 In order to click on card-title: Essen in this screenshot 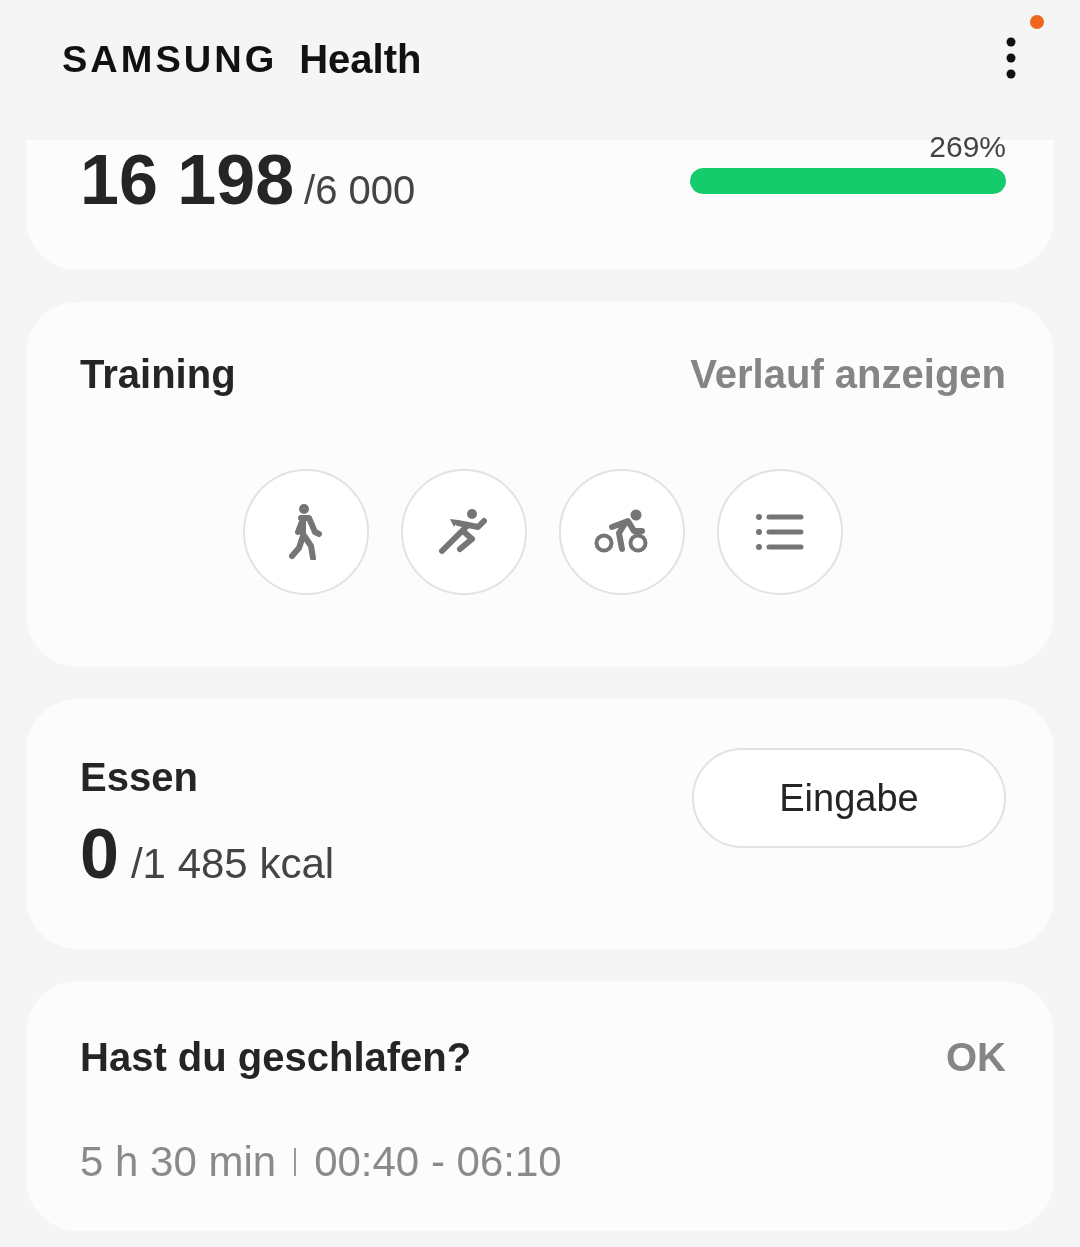, I will do `click(139, 777)`.